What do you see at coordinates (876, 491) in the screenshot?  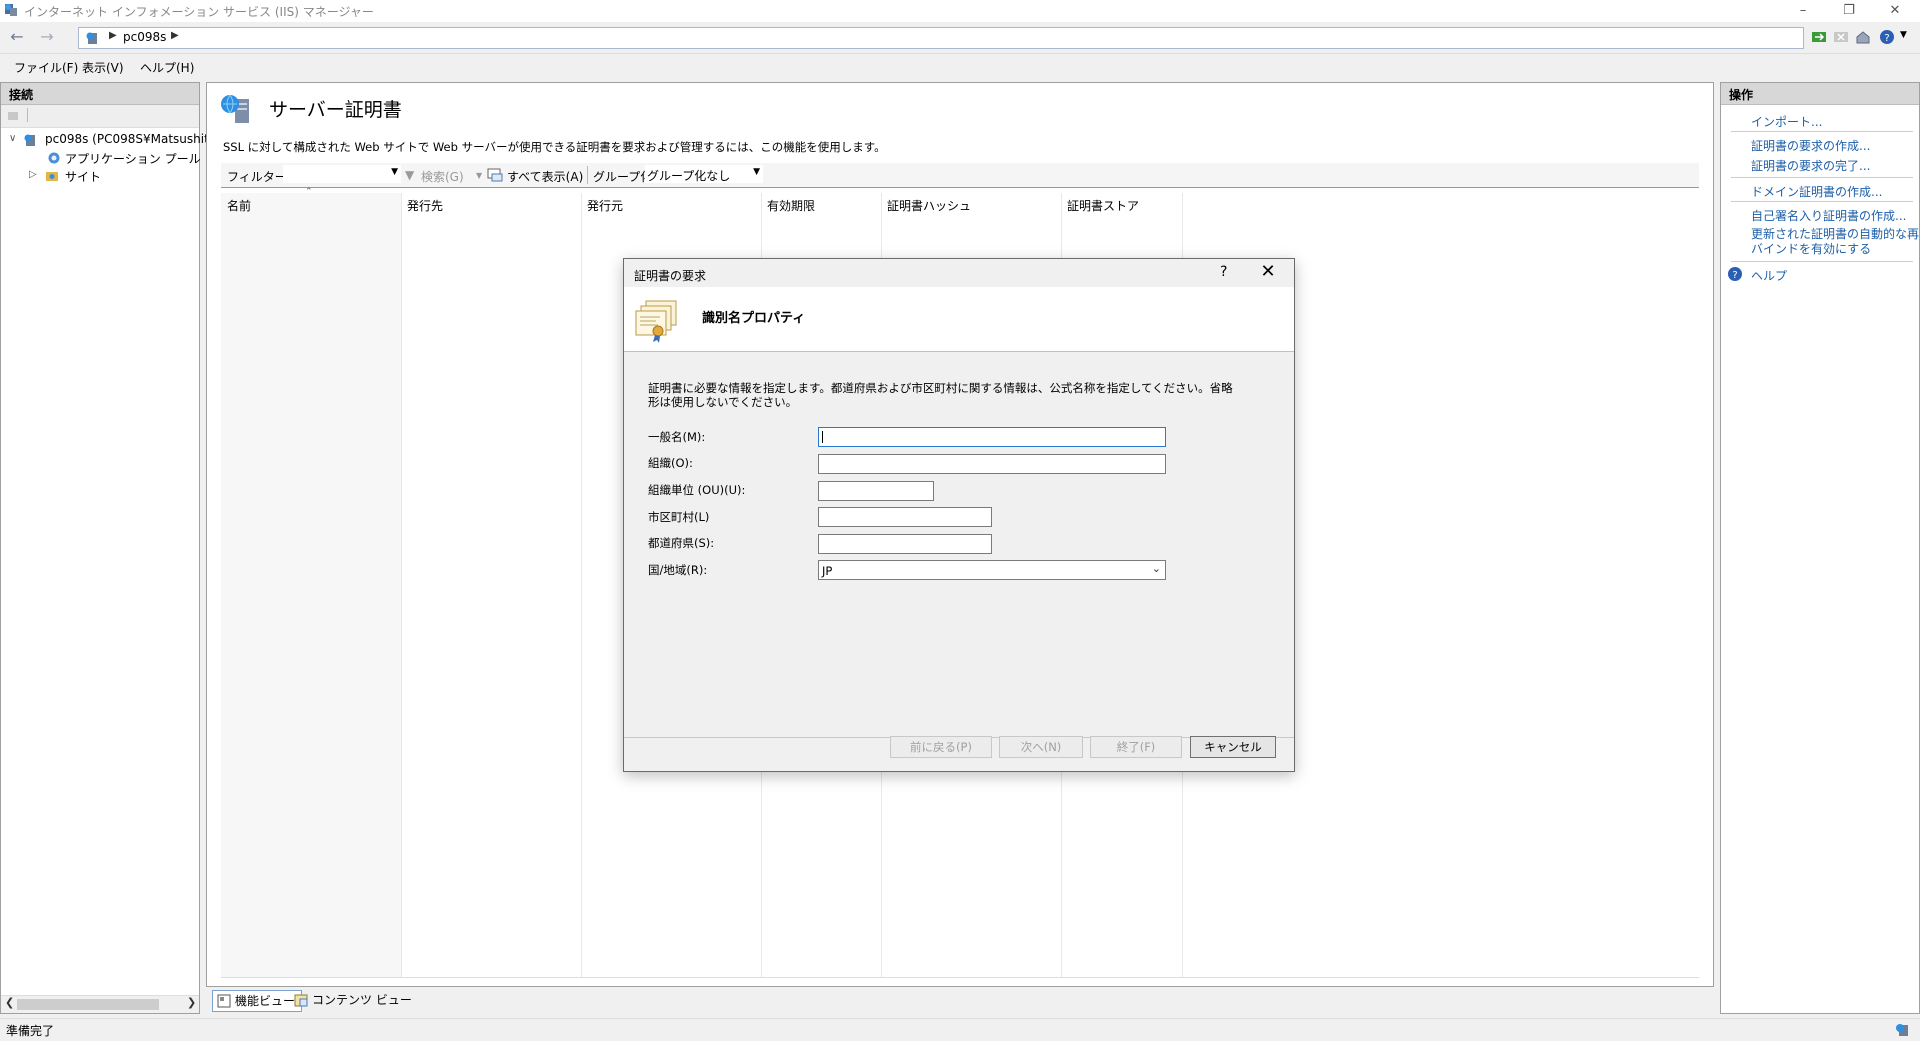 I see `org-unit-field` at bounding box center [876, 491].